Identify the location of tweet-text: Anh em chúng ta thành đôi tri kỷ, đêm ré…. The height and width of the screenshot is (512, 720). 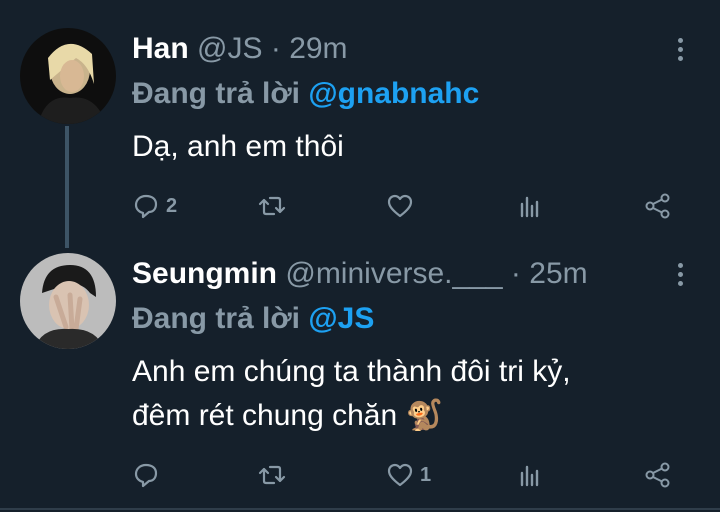
(412, 394).